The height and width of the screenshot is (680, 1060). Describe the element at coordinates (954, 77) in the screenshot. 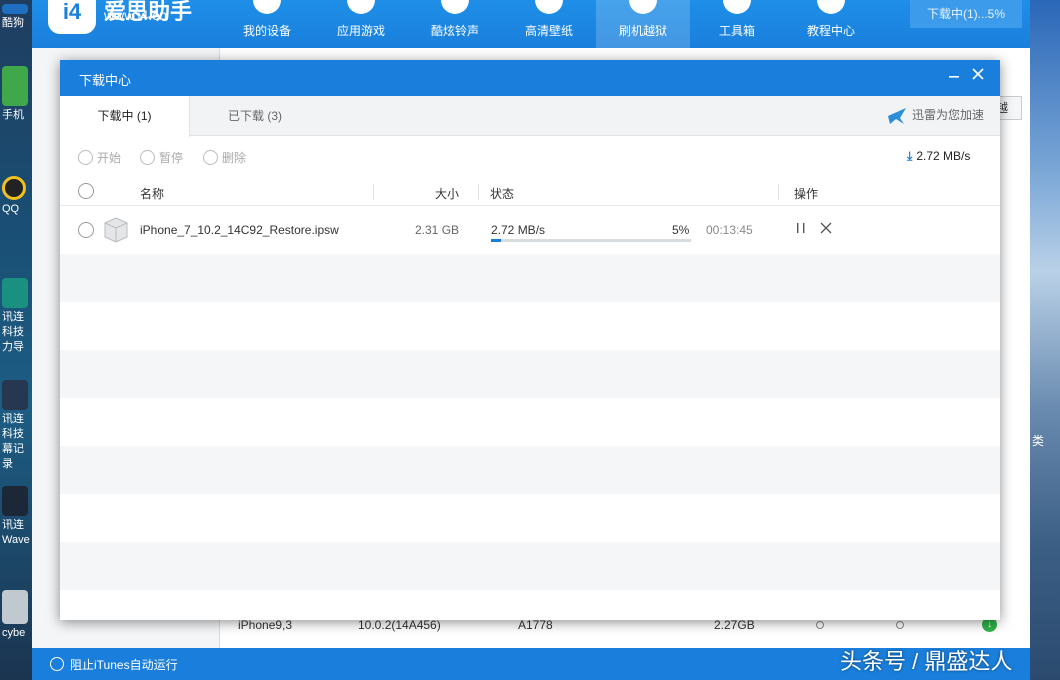

I see `minimize-icon` at that location.